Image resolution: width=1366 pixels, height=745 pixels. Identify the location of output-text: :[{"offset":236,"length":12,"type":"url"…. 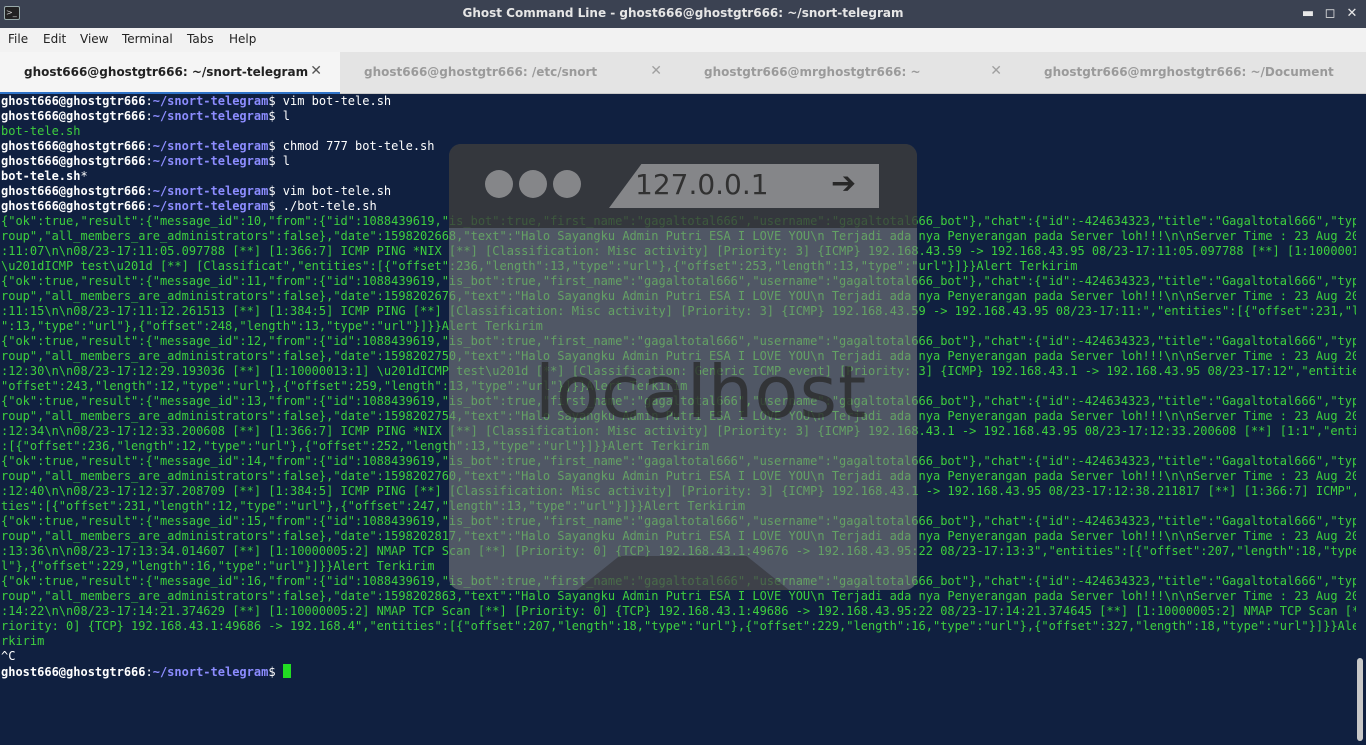
(355, 446).